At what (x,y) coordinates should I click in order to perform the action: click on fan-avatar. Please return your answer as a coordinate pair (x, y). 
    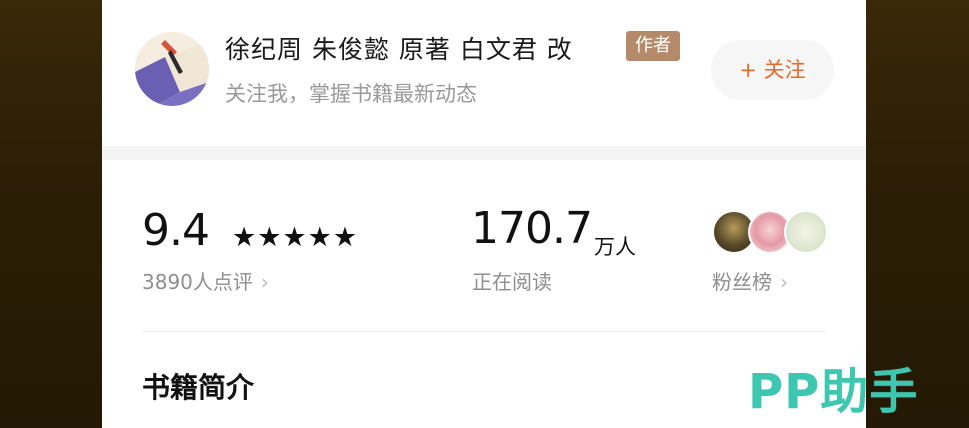
    Looking at the image, I should click on (806, 232).